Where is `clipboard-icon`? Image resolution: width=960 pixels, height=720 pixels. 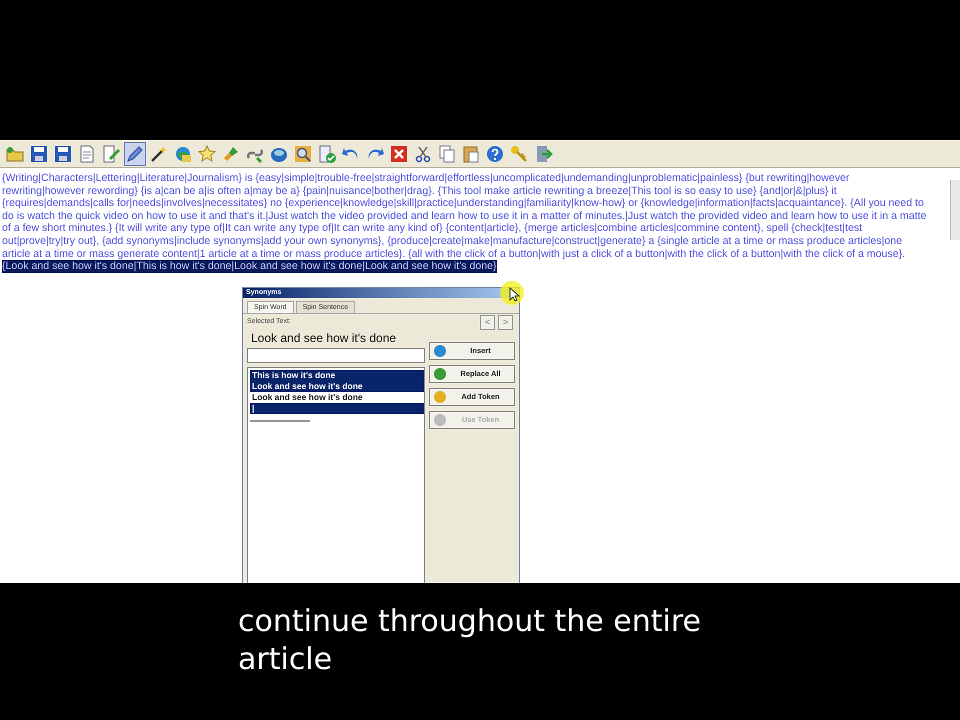 clipboard-icon is located at coordinates (471, 154).